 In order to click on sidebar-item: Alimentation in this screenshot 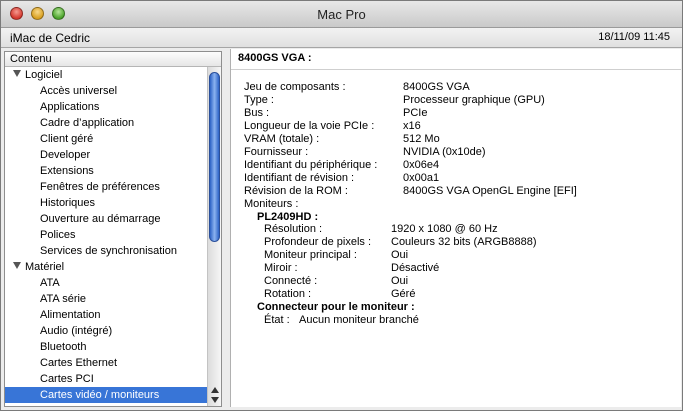, I will do `click(106, 315)`.